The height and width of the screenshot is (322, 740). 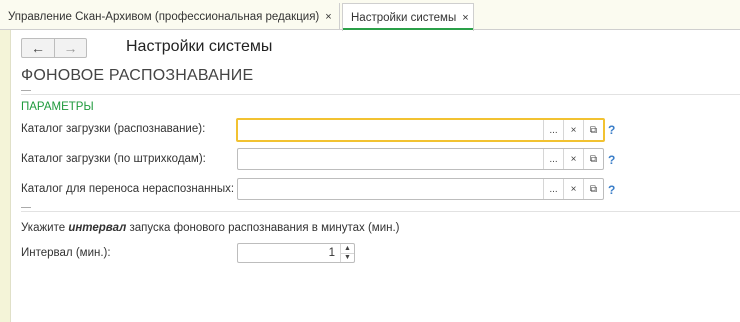 I want to click on barcode-dir-input, so click(x=390, y=159).